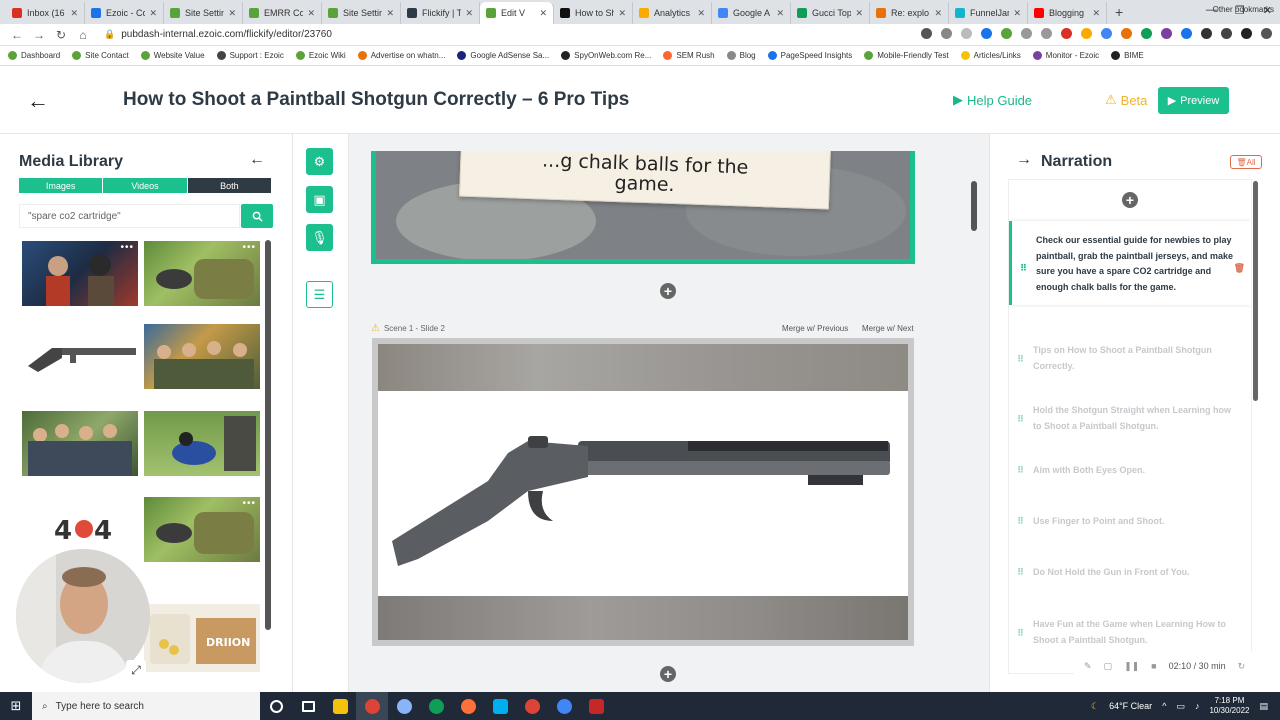 The height and width of the screenshot is (720, 1280). I want to click on bookmark-item: Monitor - Ezoic, so click(1065, 55).